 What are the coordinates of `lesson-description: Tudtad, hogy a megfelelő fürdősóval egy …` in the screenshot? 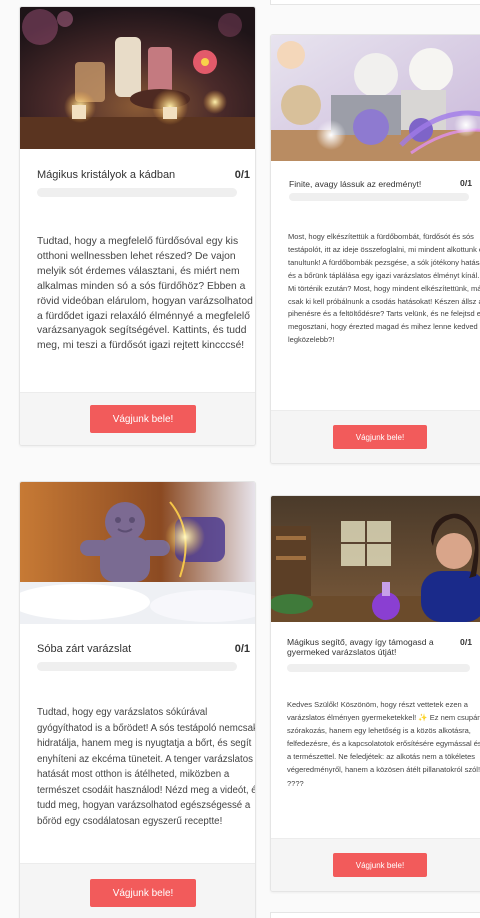 It's located at (145, 294).